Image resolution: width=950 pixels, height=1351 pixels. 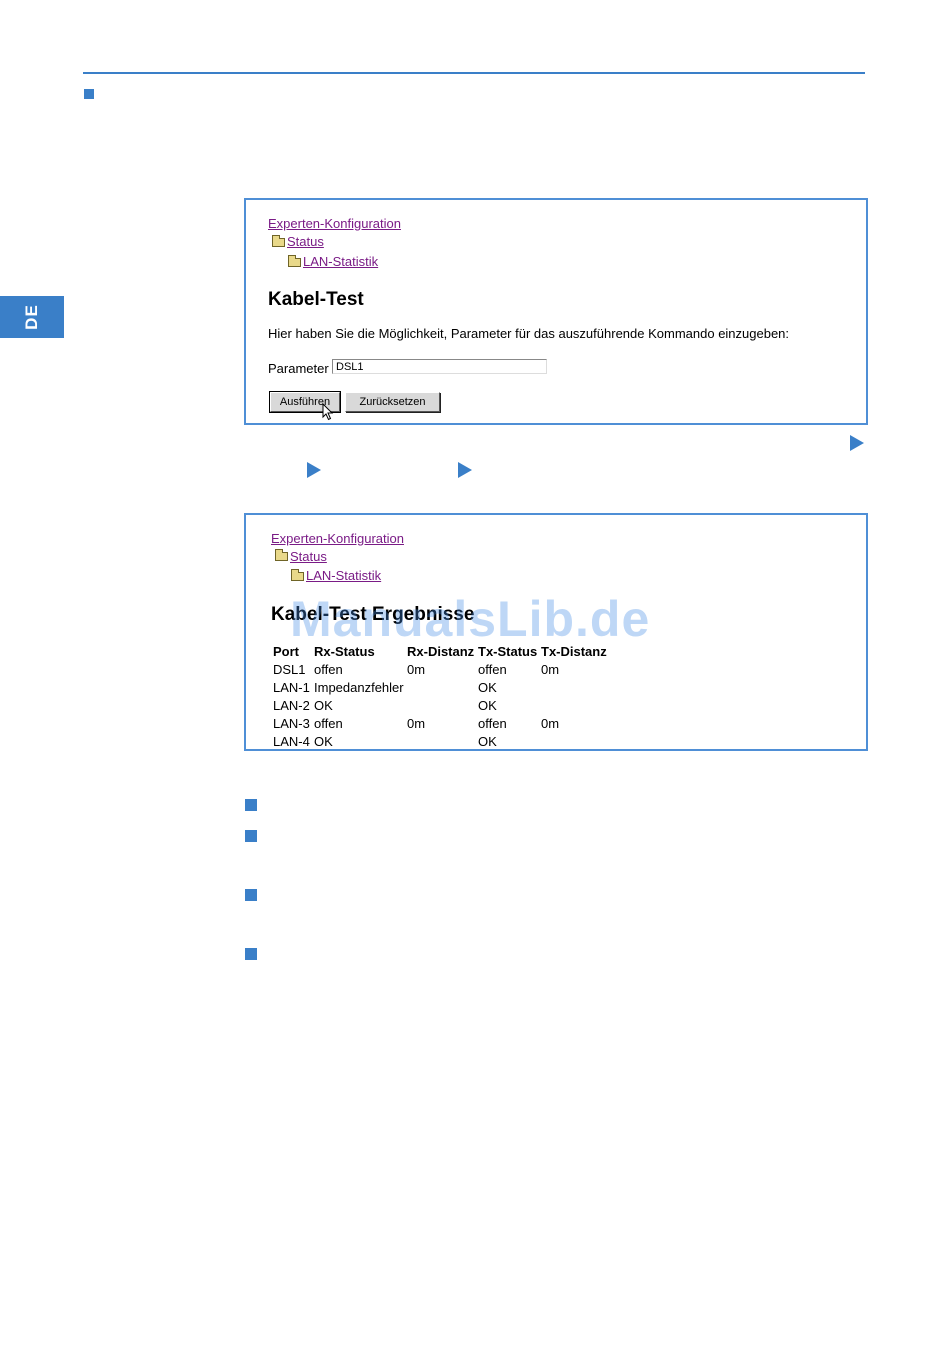 What do you see at coordinates (298, 368) in the screenshot?
I see `parameter-label: Parameter` at bounding box center [298, 368].